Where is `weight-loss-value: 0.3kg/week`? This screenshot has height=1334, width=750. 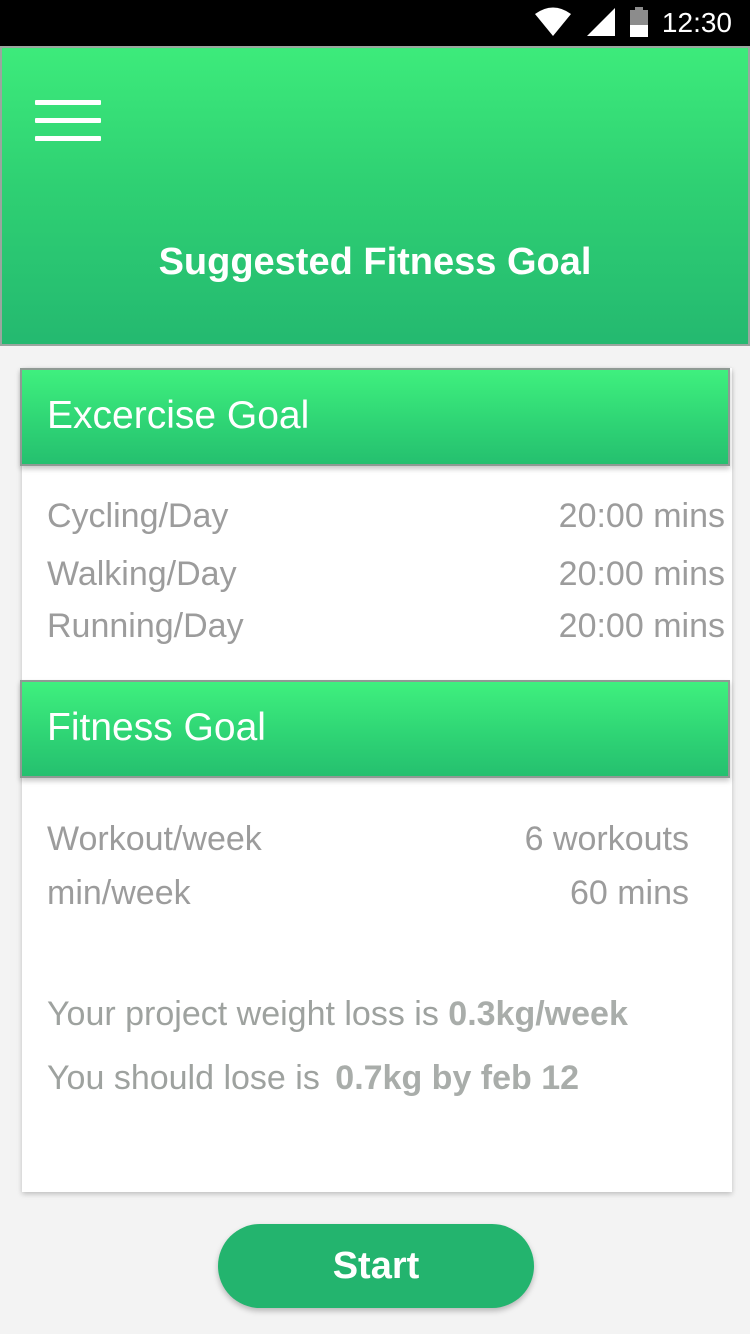 weight-loss-value: 0.3kg/week is located at coordinates (538, 1014).